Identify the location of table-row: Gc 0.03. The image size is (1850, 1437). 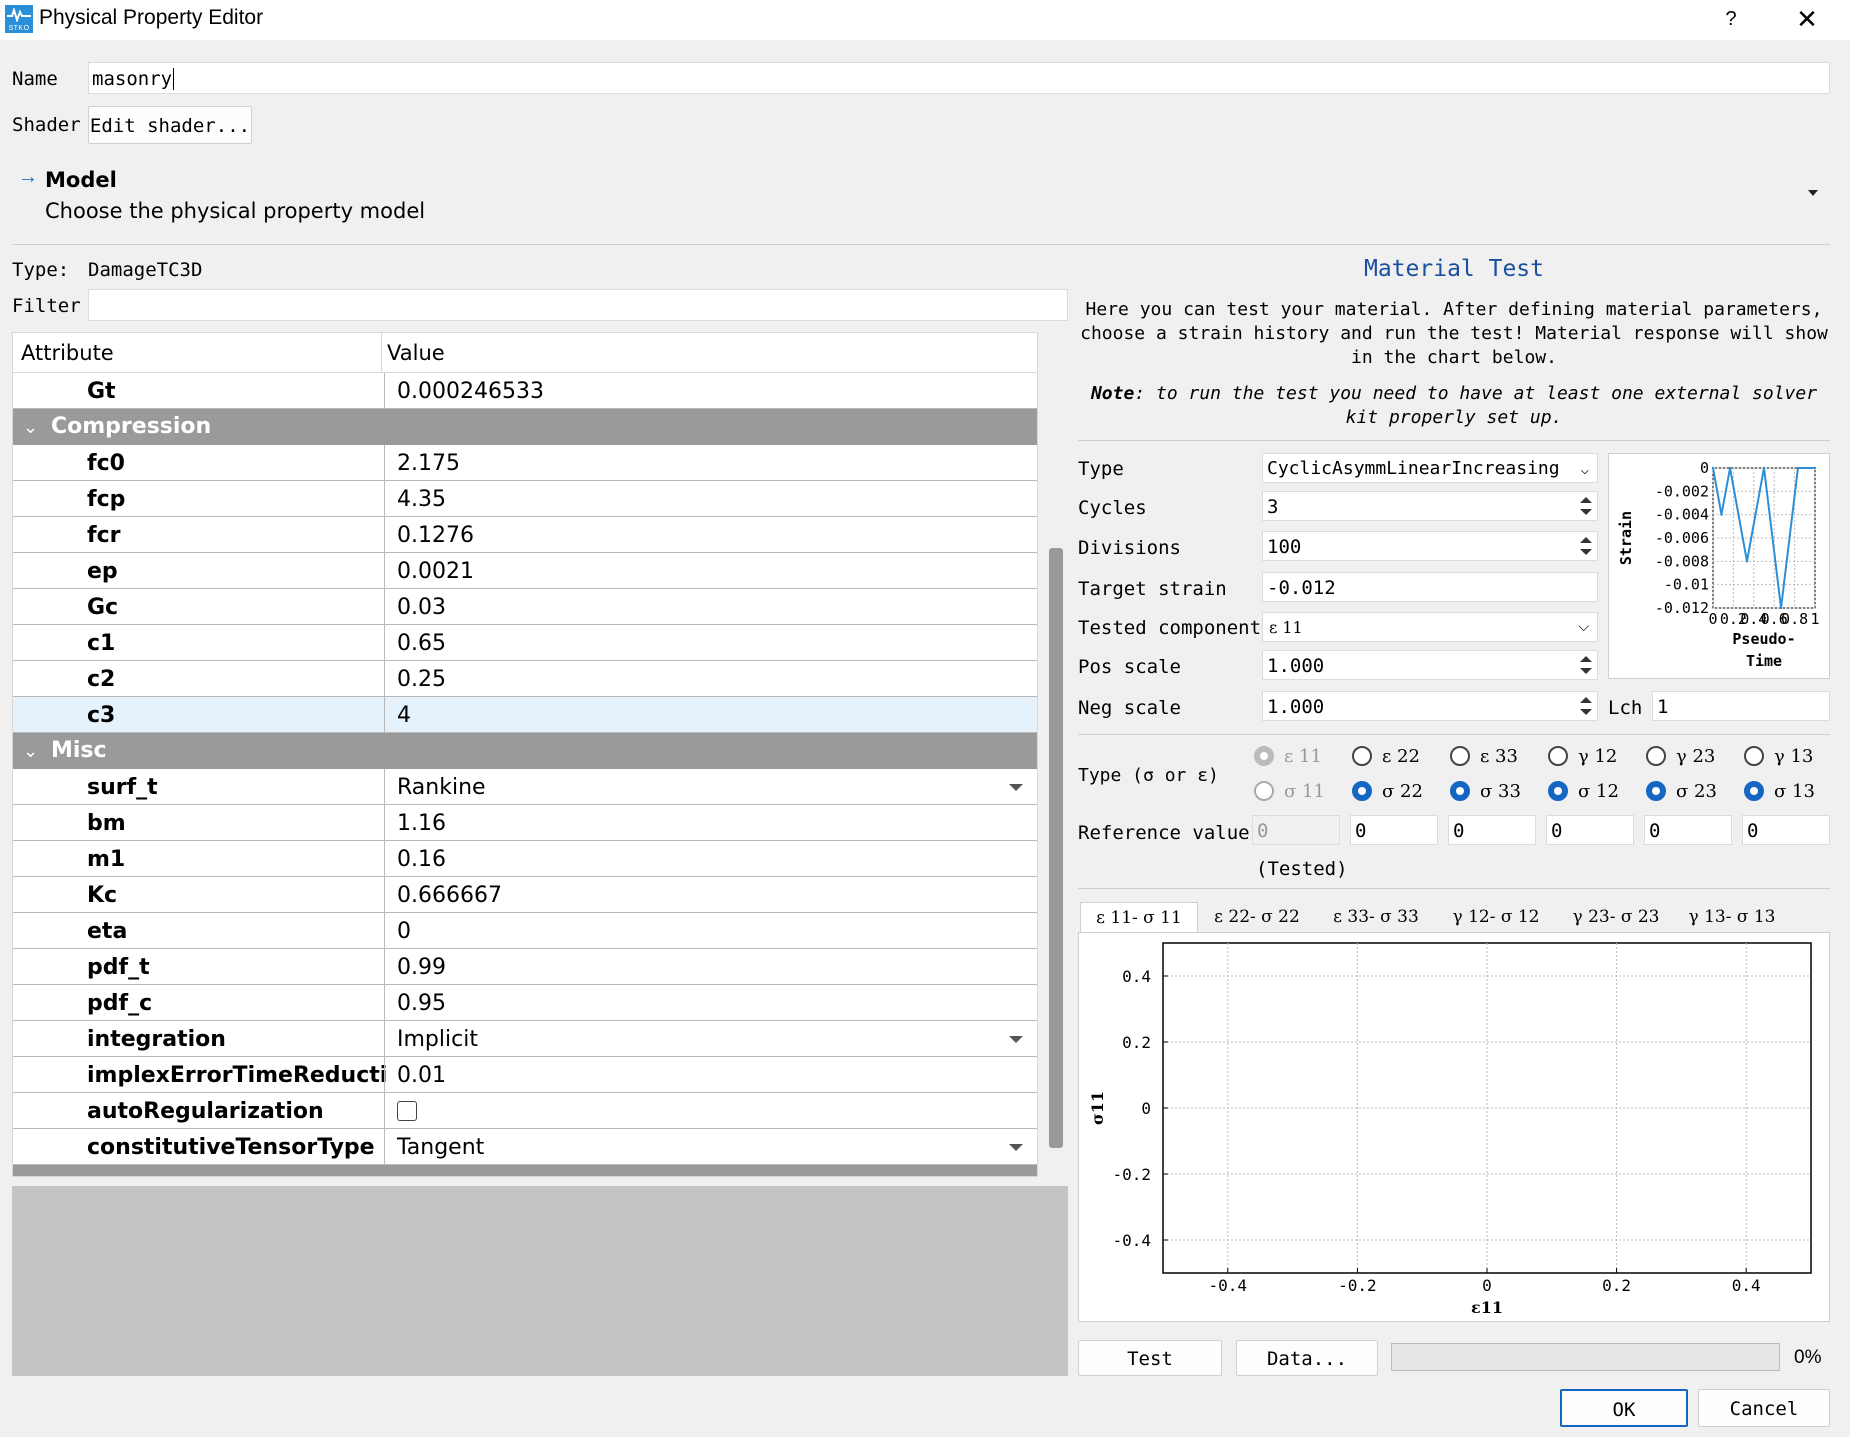
(525, 607).